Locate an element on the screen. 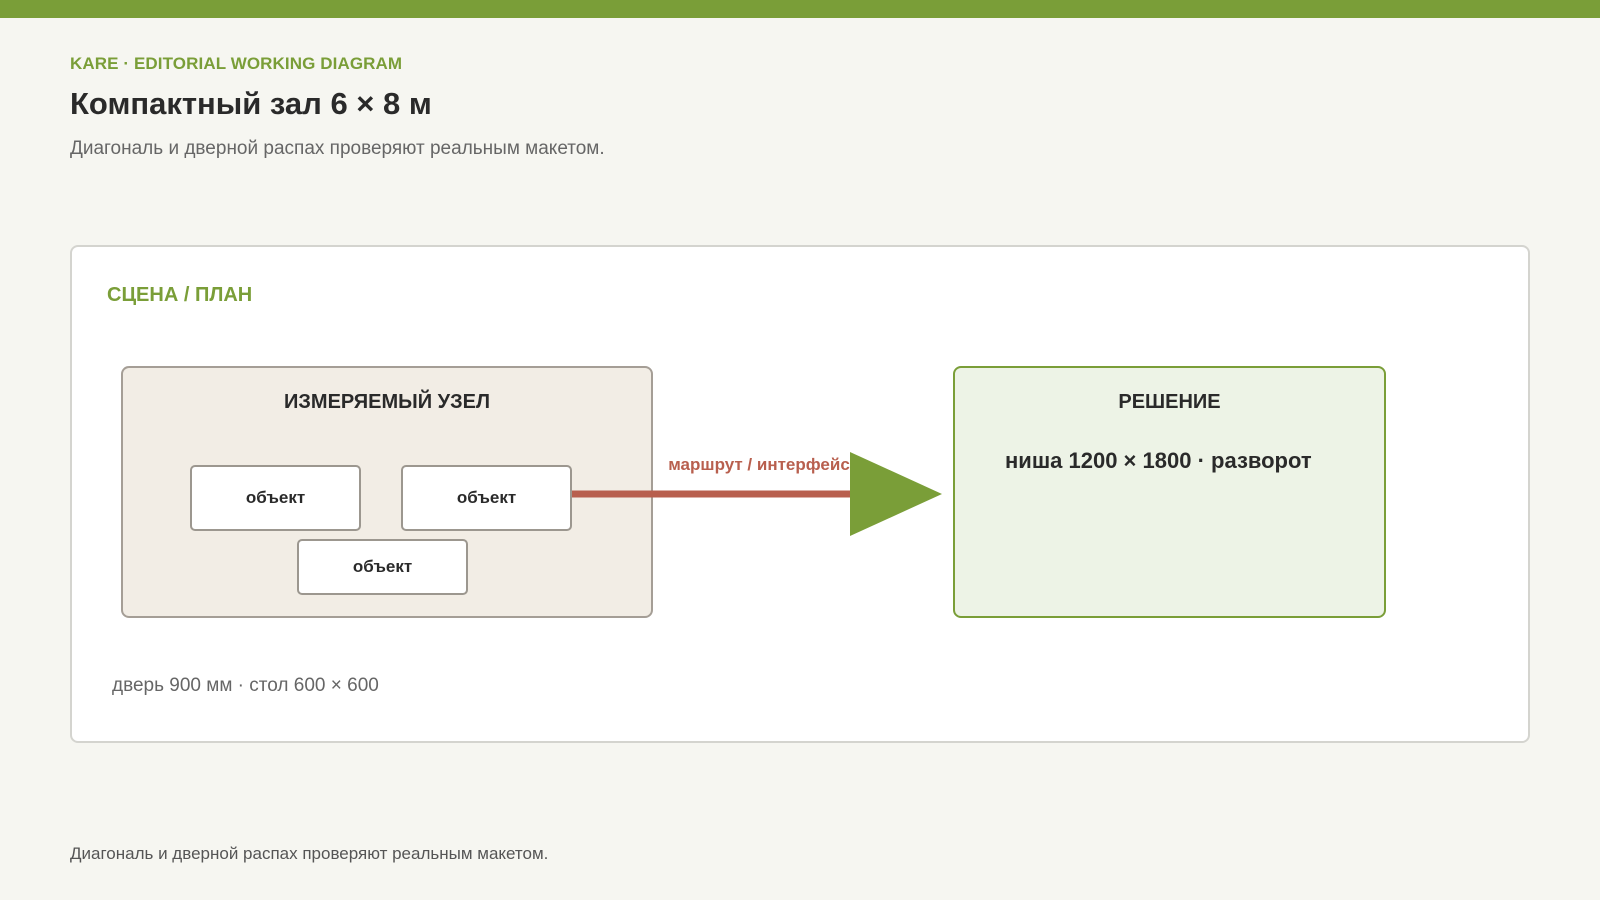 The height and width of the screenshot is (900, 1600). route-arrowhead is located at coordinates (896, 494).